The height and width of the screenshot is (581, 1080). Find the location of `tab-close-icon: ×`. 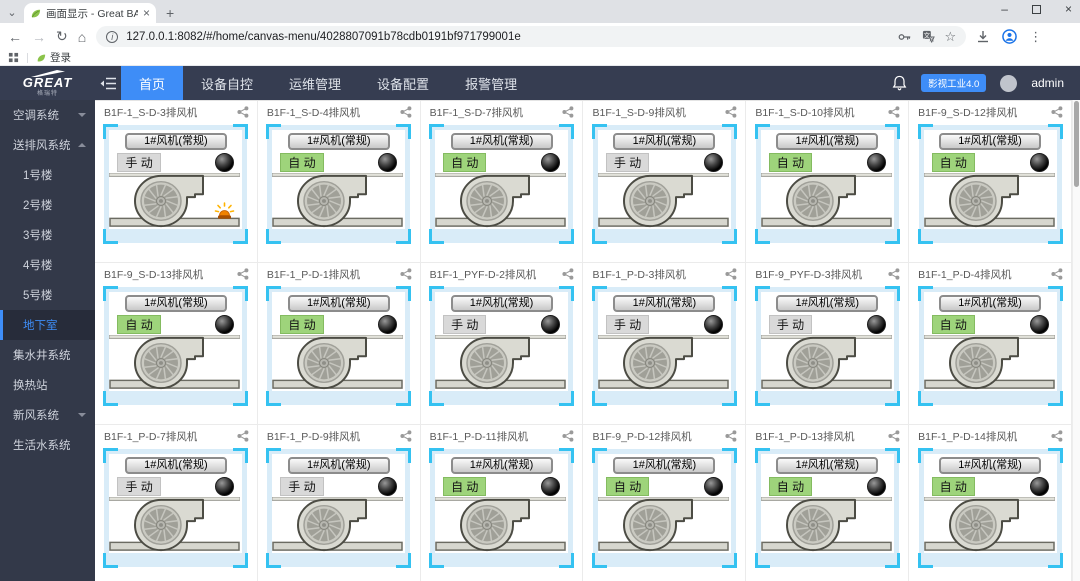

tab-close-icon: × is located at coordinates (146, 13).